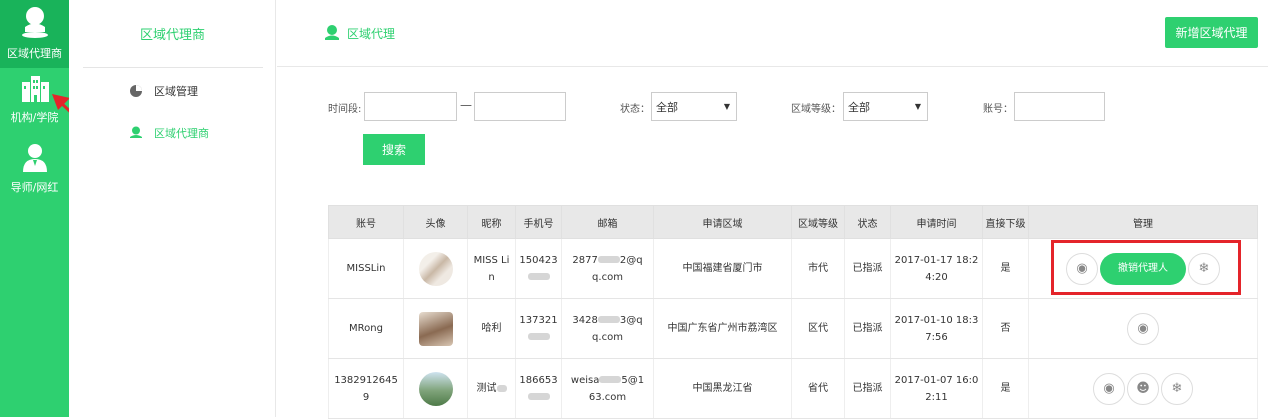 The image size is (1268, 419). What do you see at coordinates (35, 89) in the screenshot?
I see `building-icon` at bounding box center [35, 89].